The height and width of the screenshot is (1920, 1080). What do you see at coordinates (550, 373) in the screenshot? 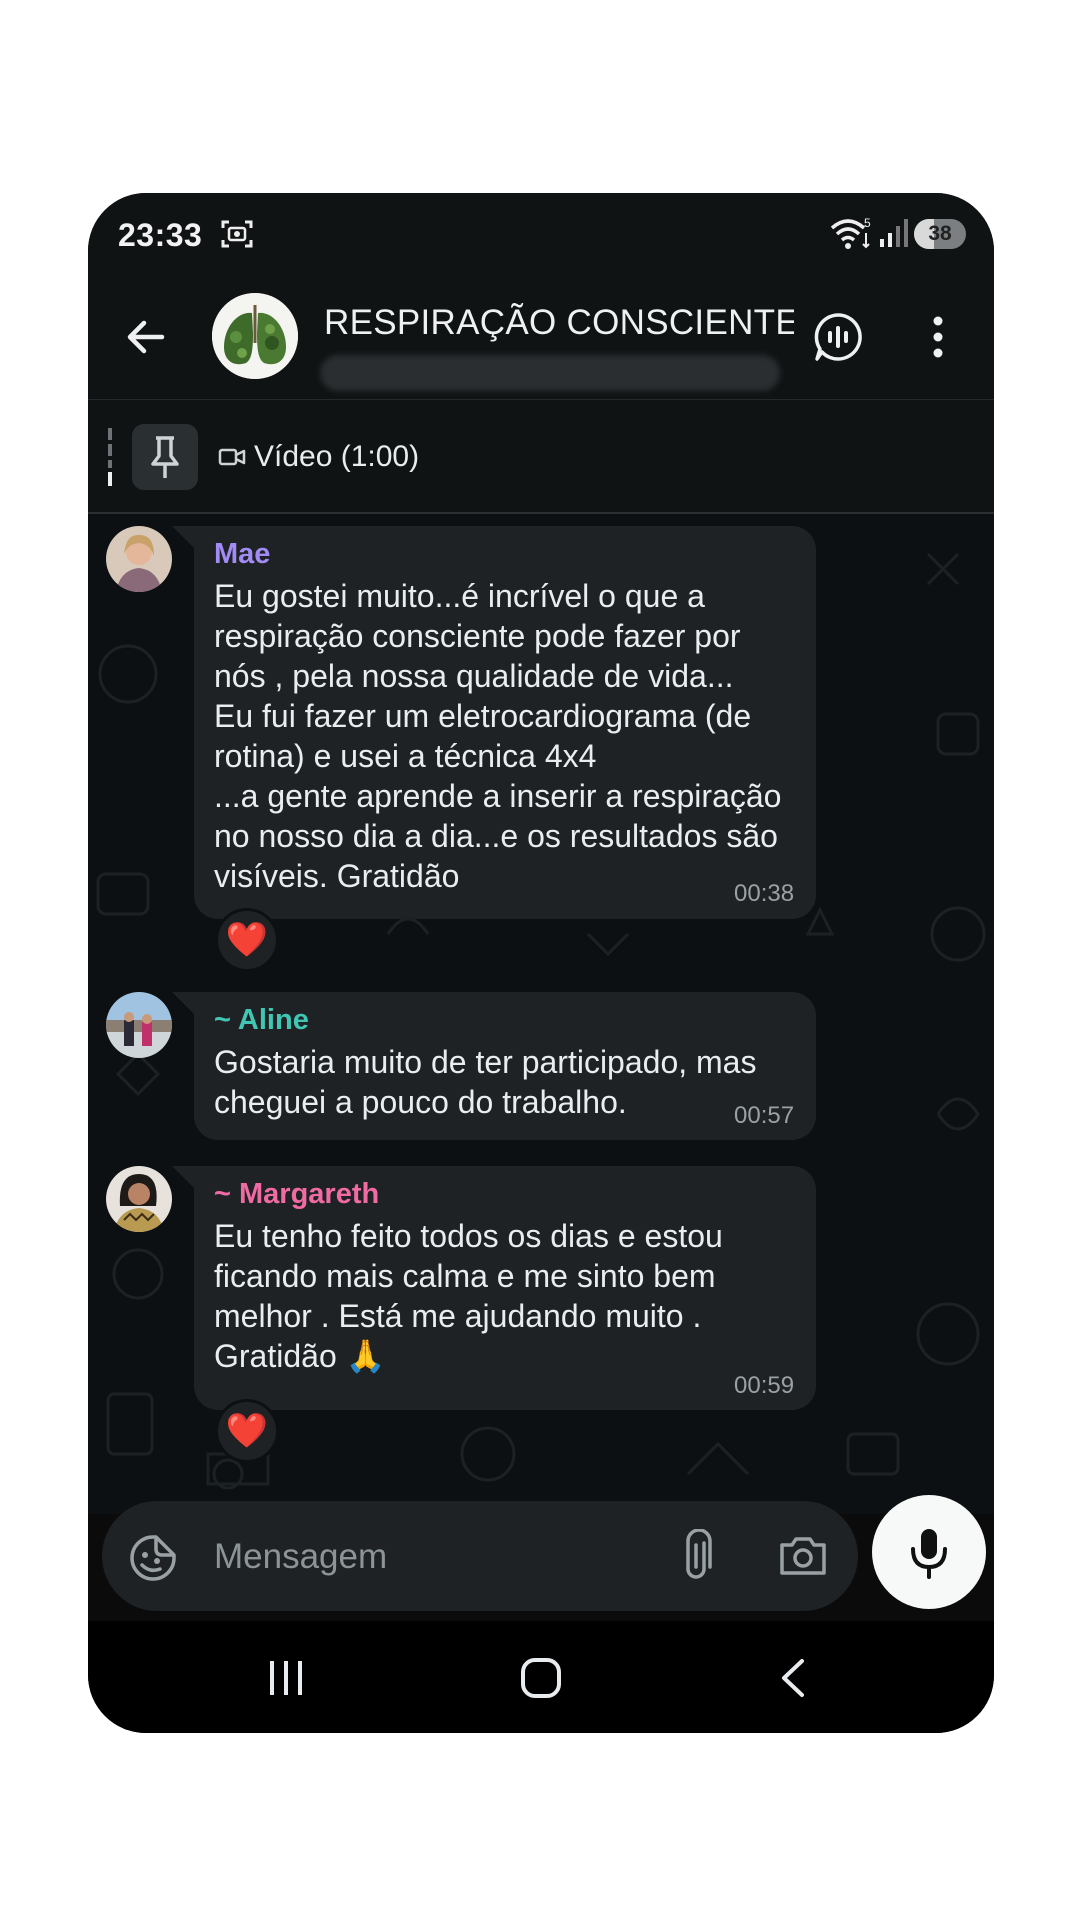
I see `group-members-blurred` at bounding box center [550, 373].